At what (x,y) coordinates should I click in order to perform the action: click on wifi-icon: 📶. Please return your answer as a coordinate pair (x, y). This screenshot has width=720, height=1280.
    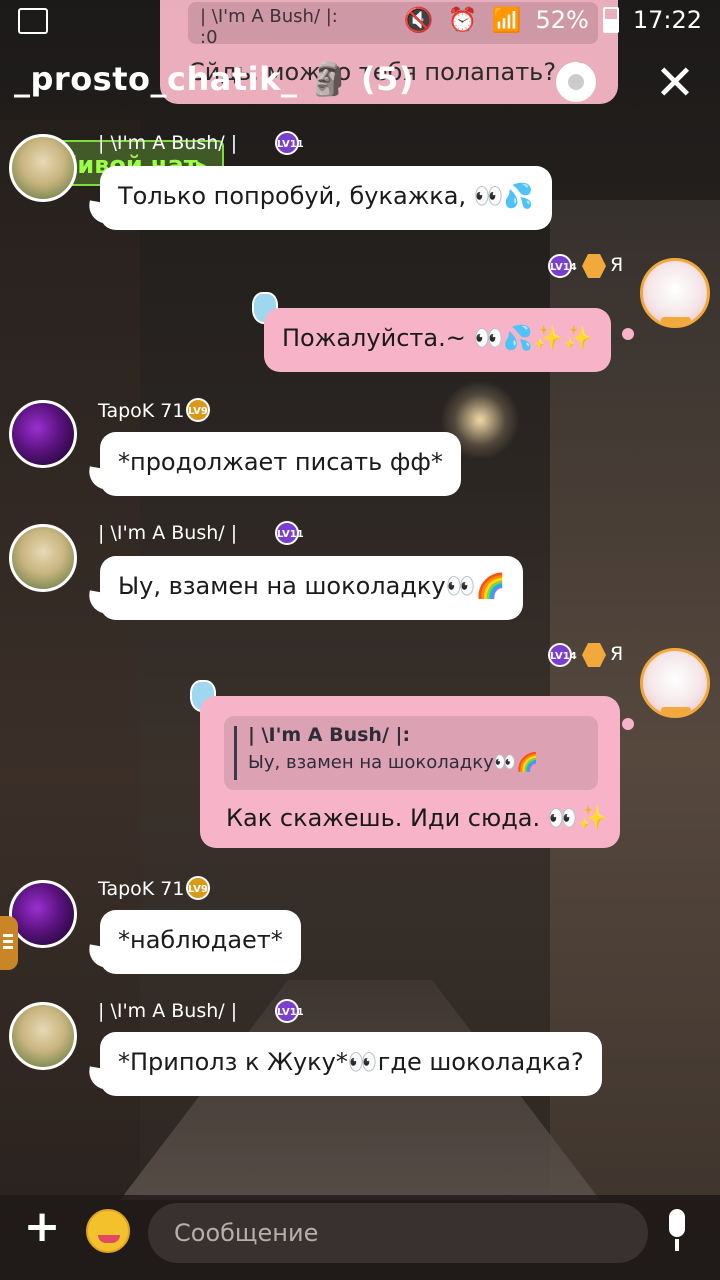
    Looking at the image, I should click on (506, 20).